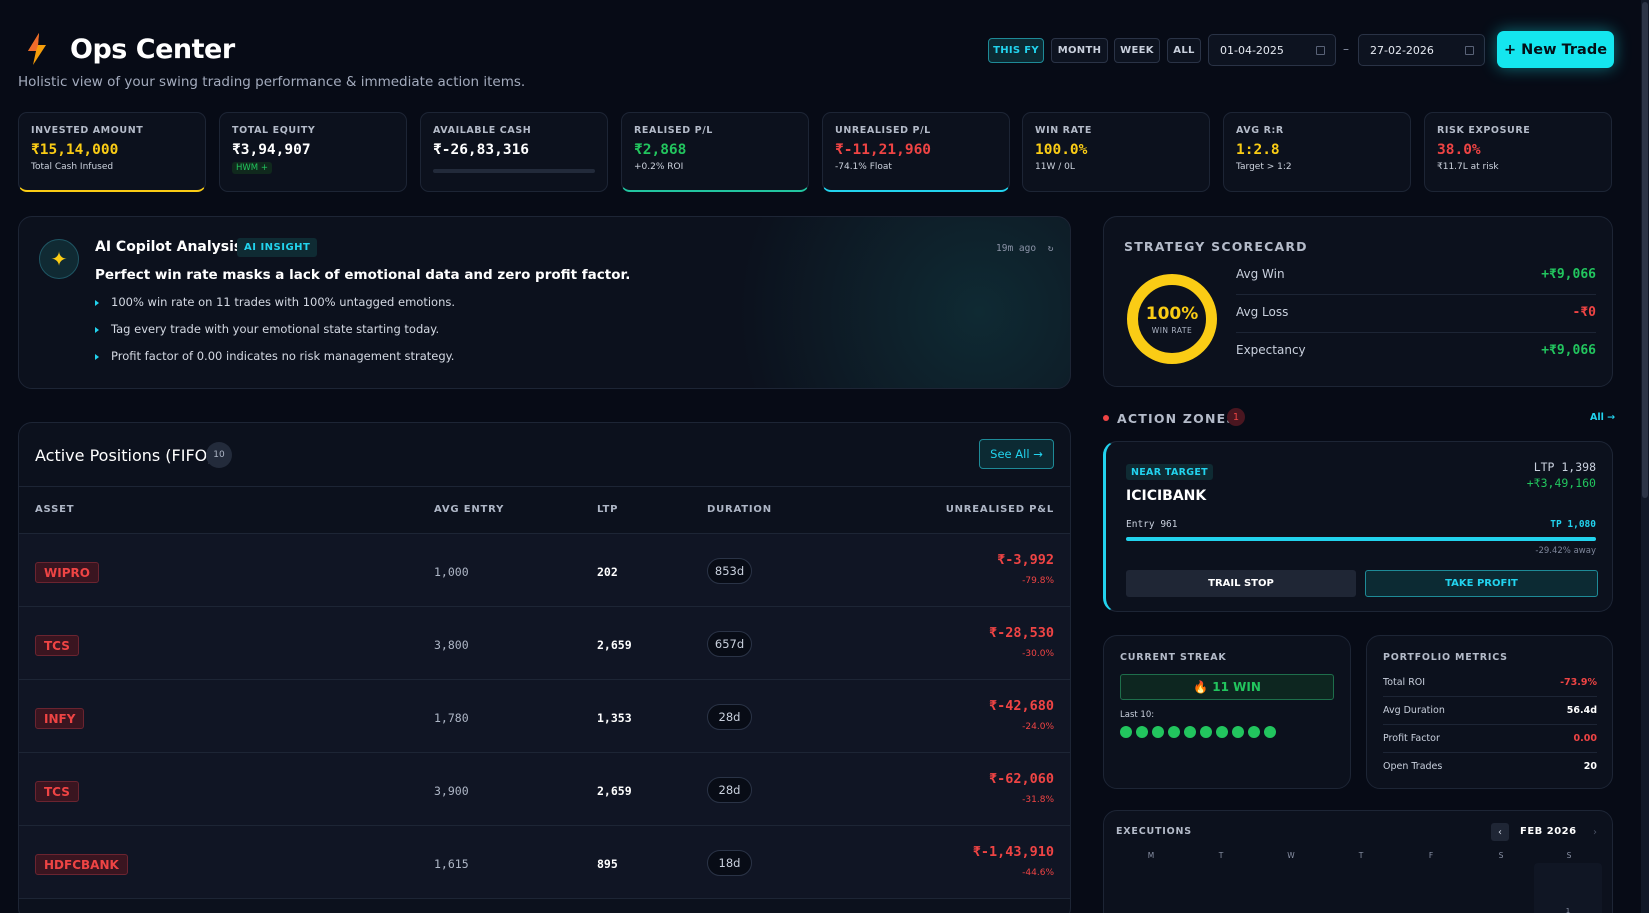 The image size is (1649, 913). I want to click on streak-last-label: Last 10:, so click(1137, 715).